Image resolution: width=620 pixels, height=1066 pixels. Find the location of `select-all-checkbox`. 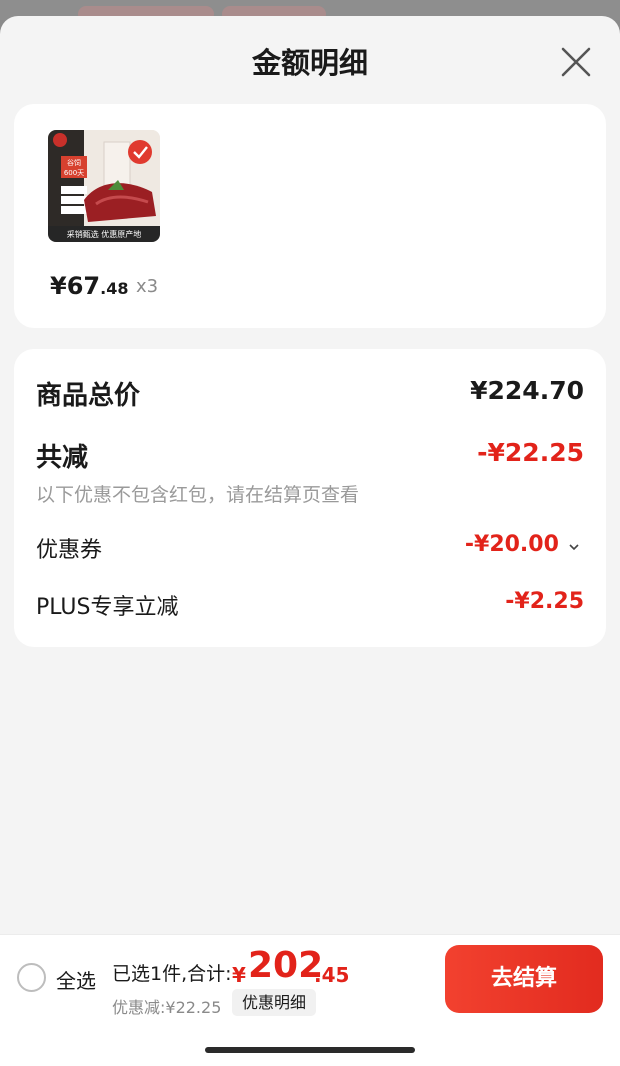

select-all-checkbox is located at coordinates (31, 977).